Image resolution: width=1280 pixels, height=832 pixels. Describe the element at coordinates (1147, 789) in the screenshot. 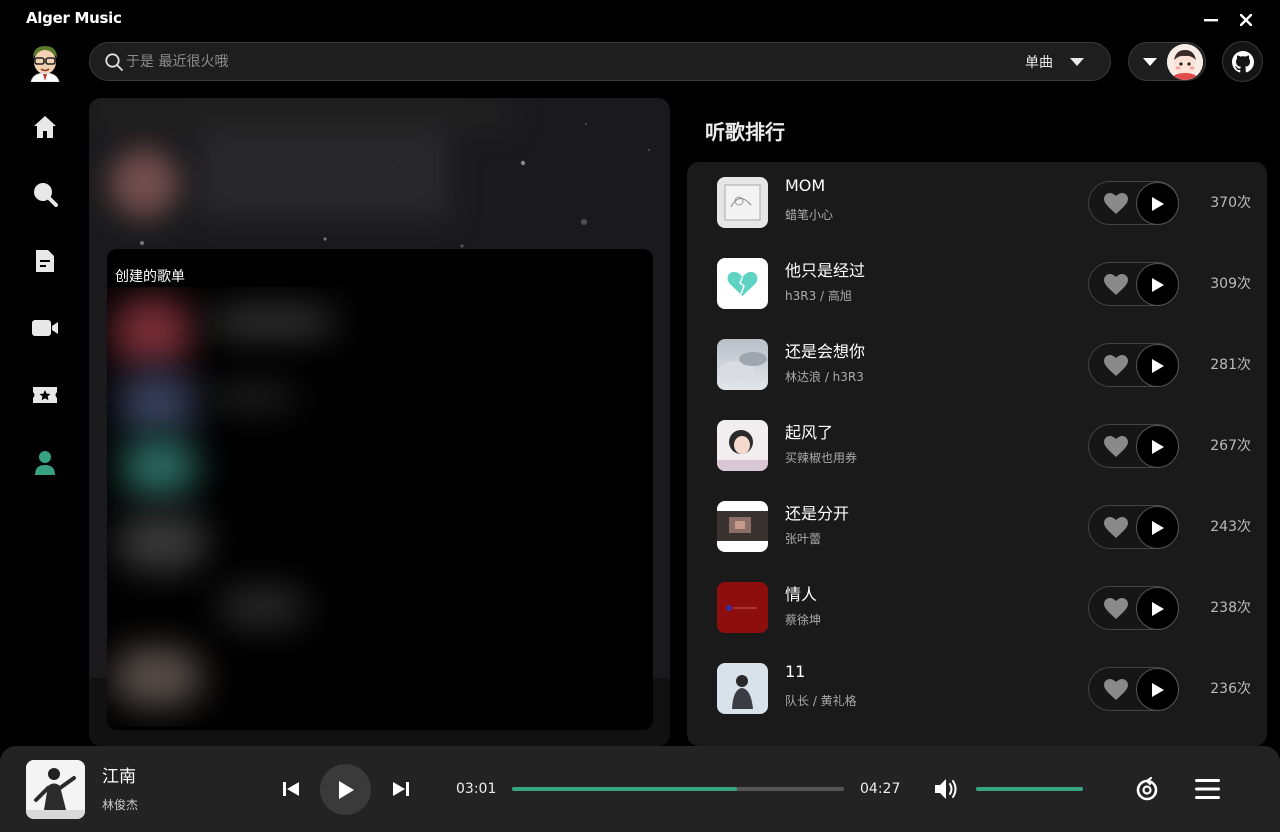

I see `play-mode-loop-icon` at that location.